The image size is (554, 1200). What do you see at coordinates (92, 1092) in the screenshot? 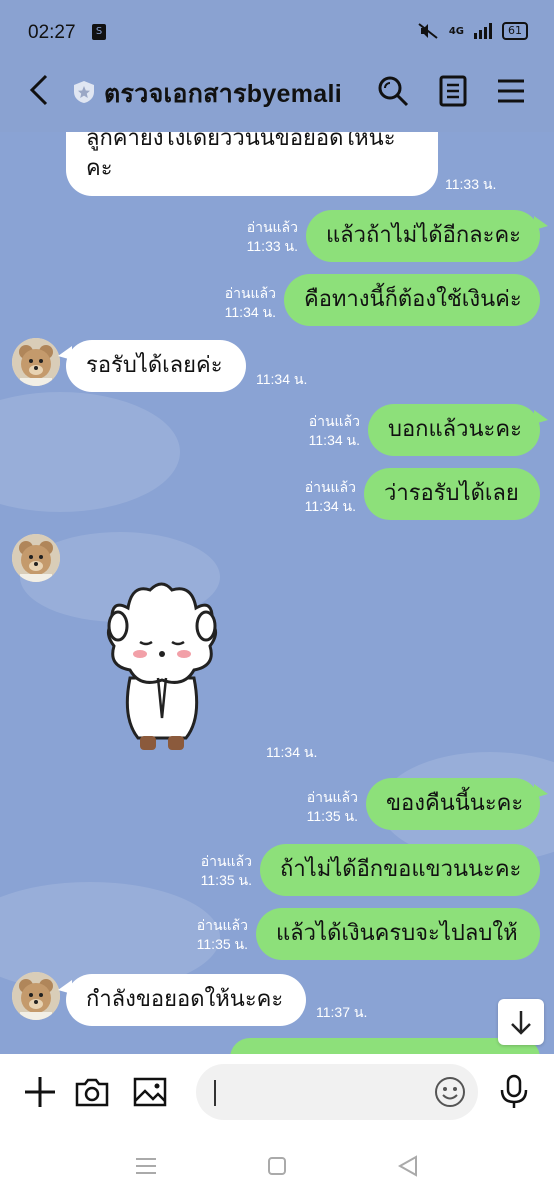
I see `camera-icon` at bounding box center [92, 1092].